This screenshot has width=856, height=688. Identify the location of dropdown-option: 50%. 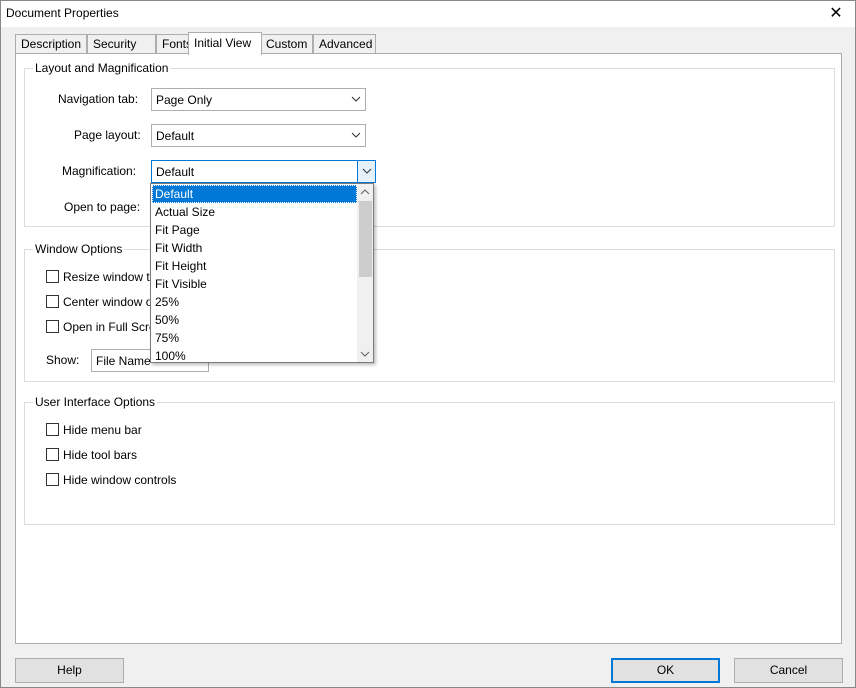
(254, 320).